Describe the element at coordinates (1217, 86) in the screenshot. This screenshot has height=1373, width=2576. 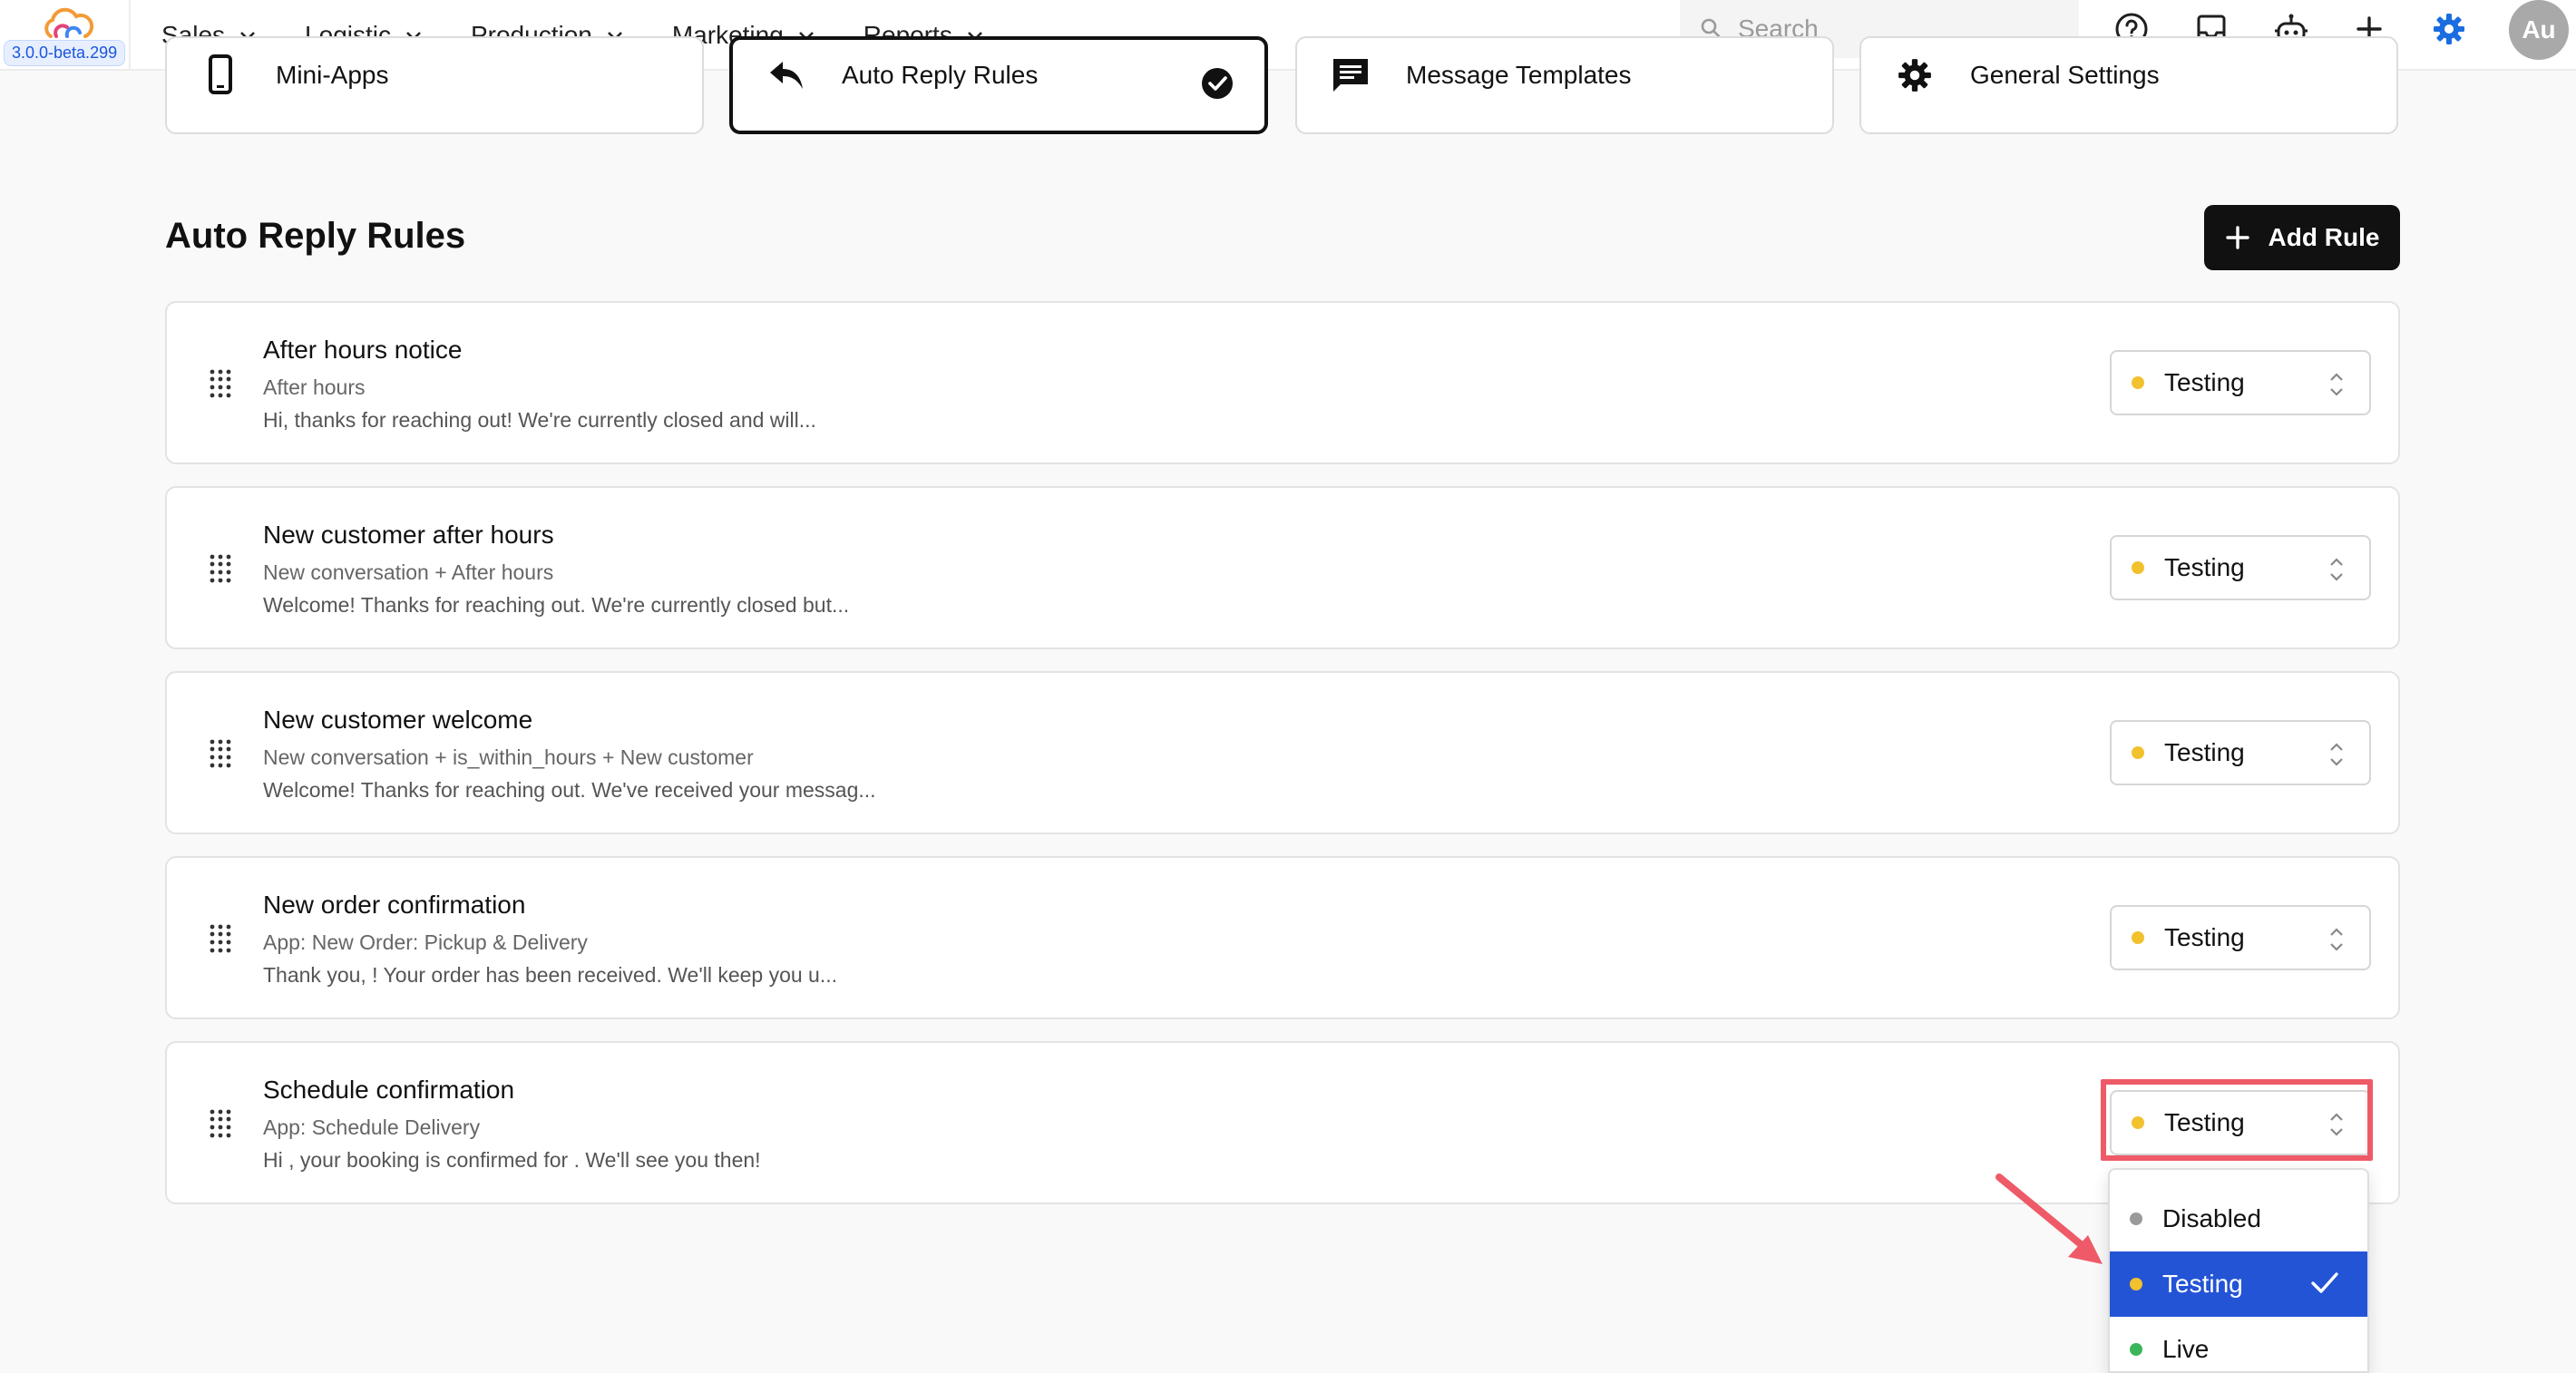
I see `check-circle-icon` at that location.